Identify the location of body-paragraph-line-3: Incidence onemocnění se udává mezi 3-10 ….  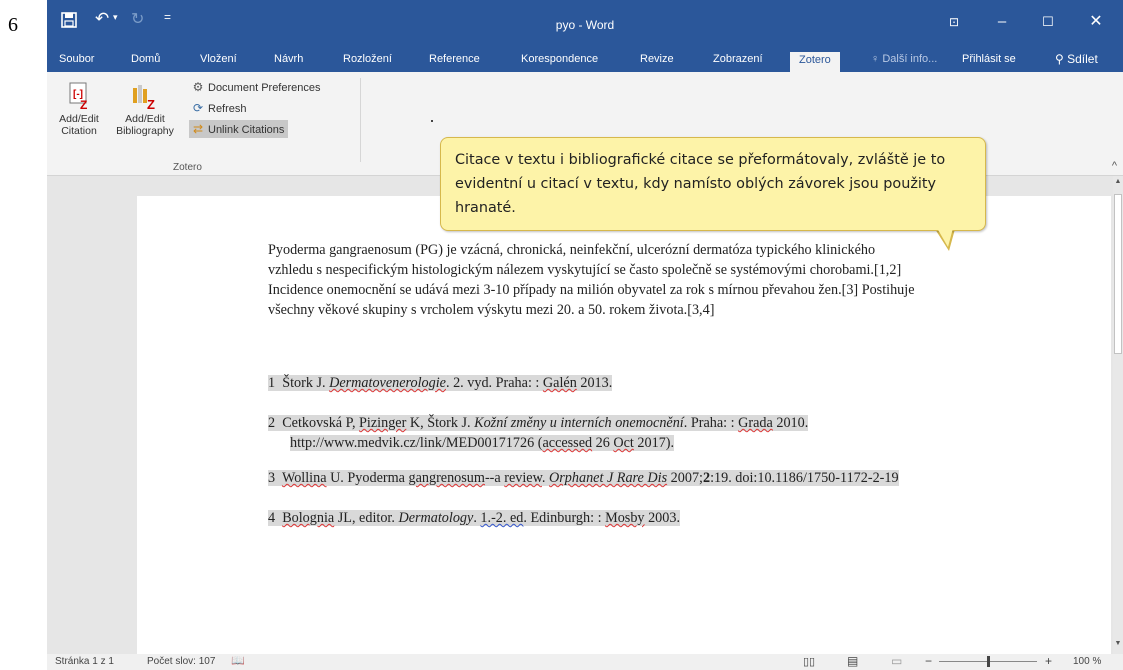
(591, 290).